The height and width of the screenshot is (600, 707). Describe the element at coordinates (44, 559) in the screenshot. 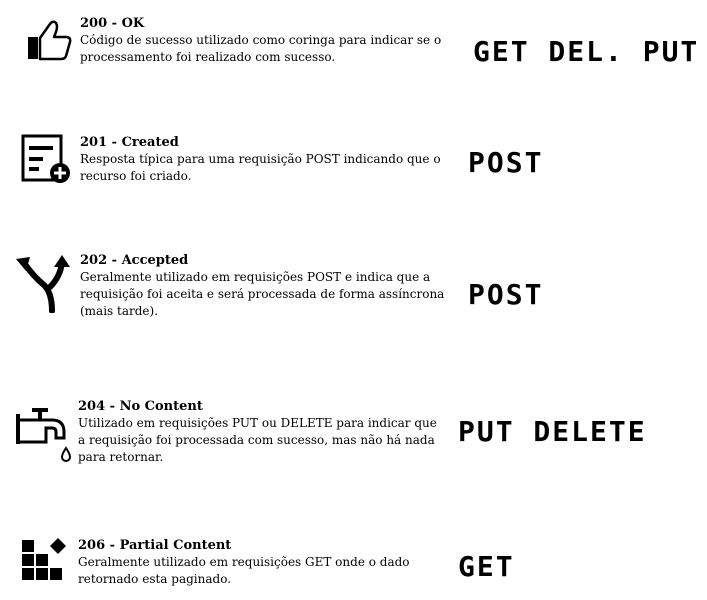

I see `blocks-icon` at that location.